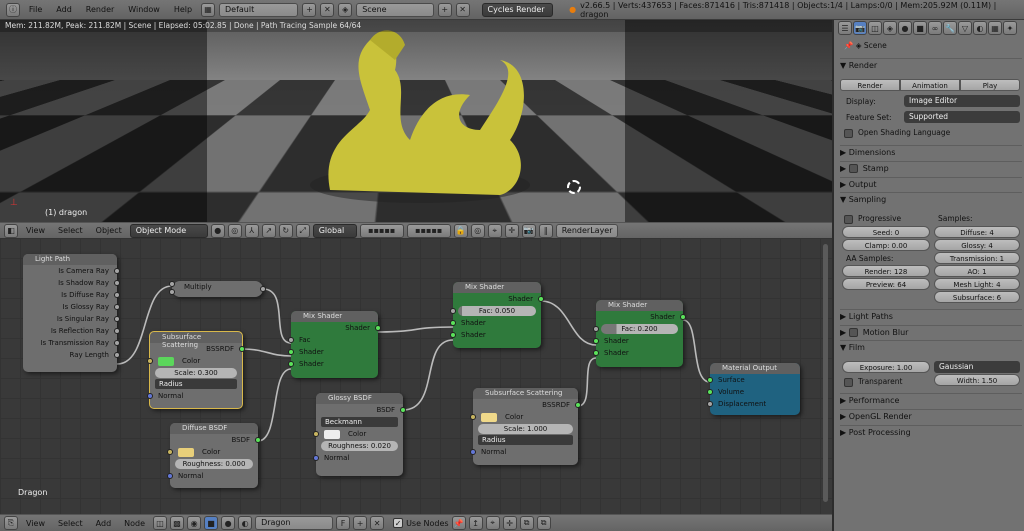 This screenshot has height=531, width=1024. Describe the element at coordinates (995, 28) in the screenshot. I see `texture-tab-icon: ▦` at that location.